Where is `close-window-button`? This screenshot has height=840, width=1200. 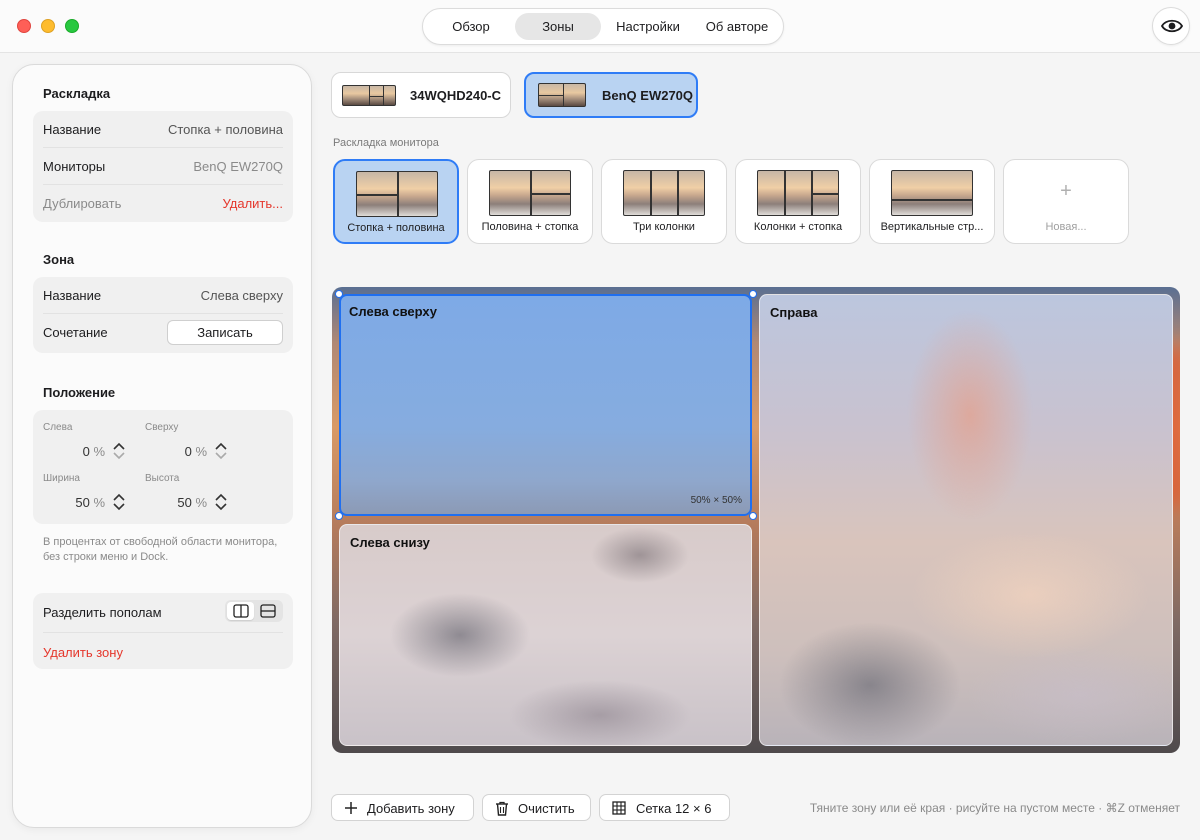 close-window-button is located at coordinates (24, 26).